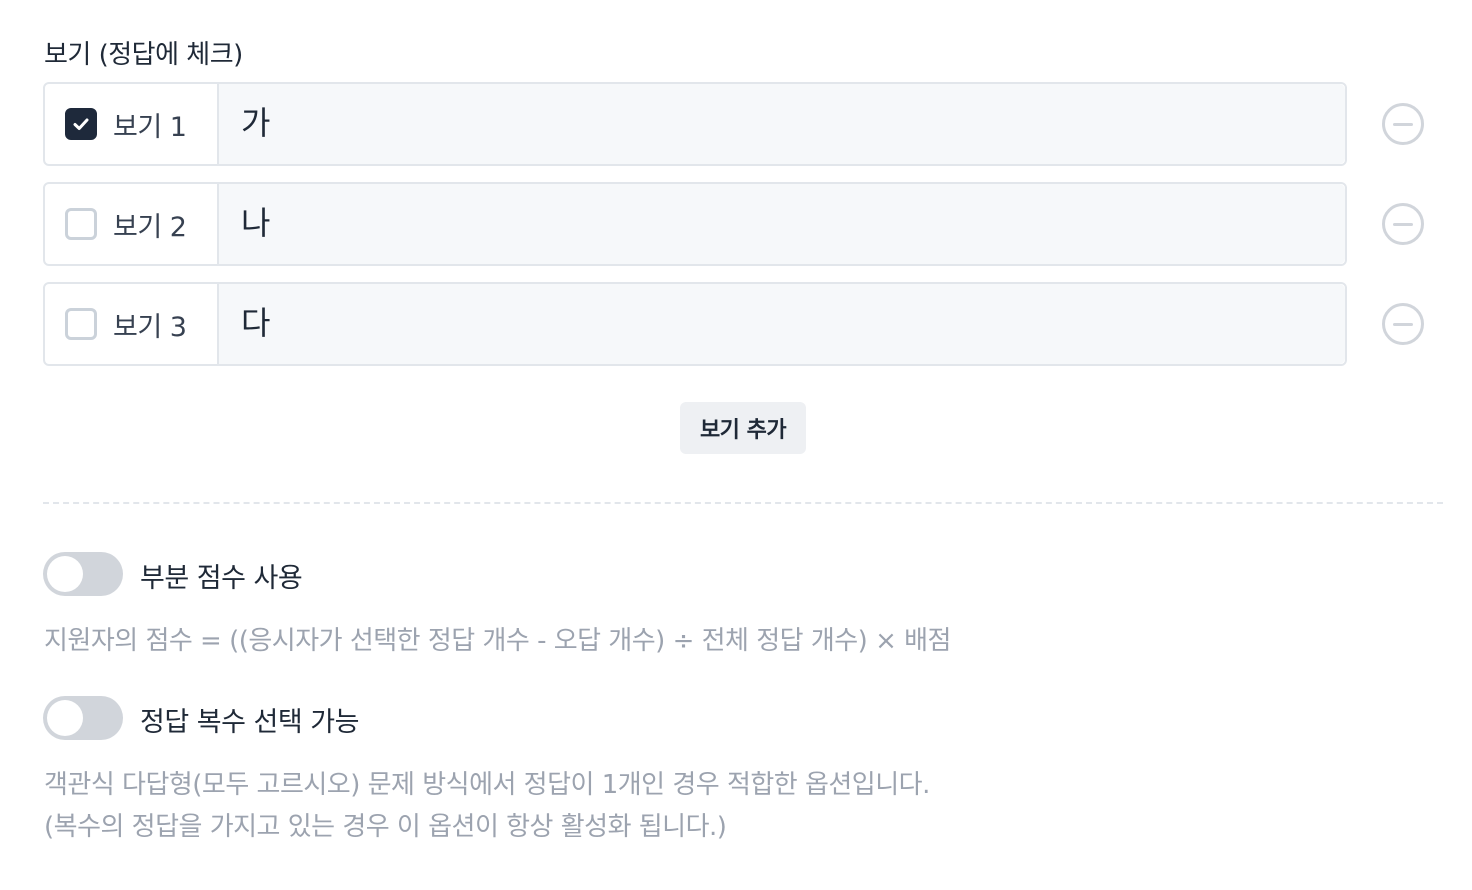  What do you see at coordinates (743, 428) in the screenshot?
I see `add-option-button: 보기 추가` at bounding box center [743, 428].